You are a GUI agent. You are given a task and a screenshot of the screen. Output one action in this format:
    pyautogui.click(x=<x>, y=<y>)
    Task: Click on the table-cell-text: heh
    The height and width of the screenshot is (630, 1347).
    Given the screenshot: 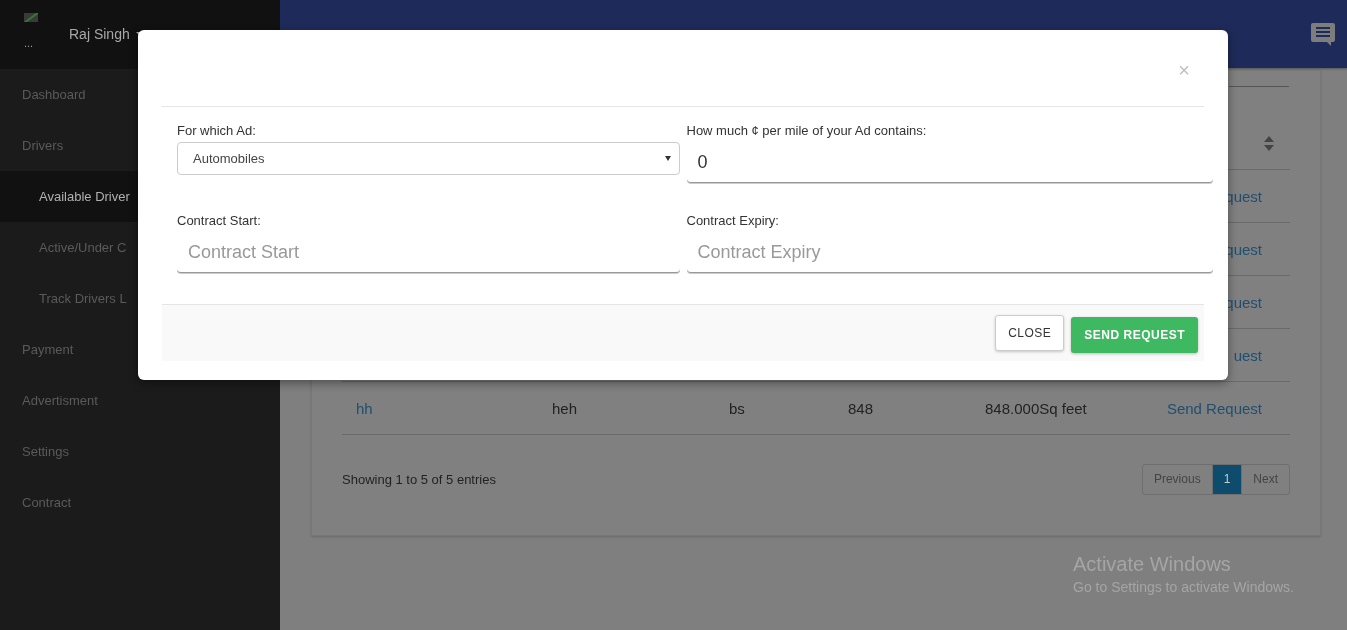 What is the action you would take?
    pyautogui.click(x=565, y=408)
    